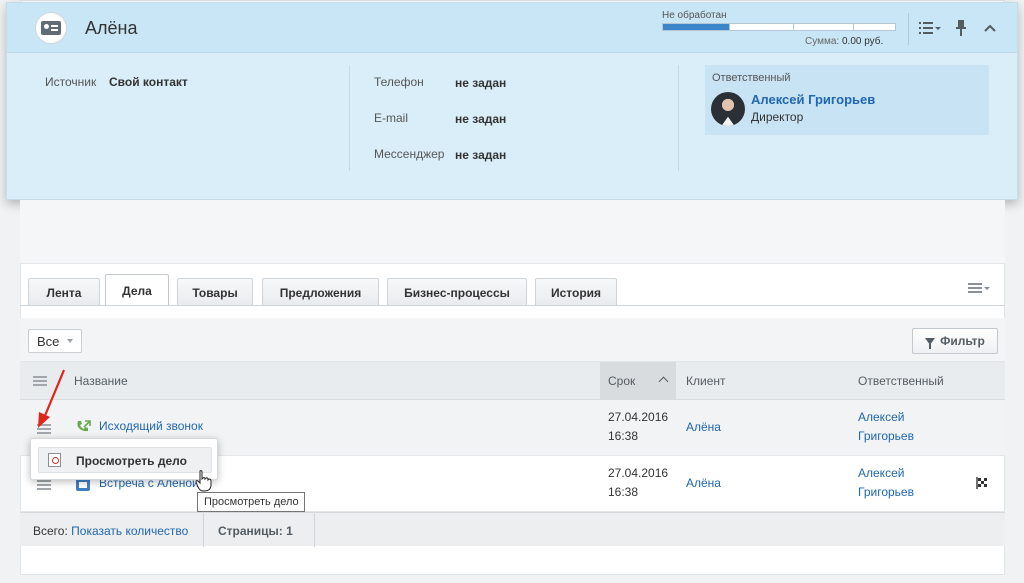 The image size is (1024, 583). What do you see at coordinates (728, 109) in the screenshot?
I see `responsible-avatar` at bounding box center [728, 109].